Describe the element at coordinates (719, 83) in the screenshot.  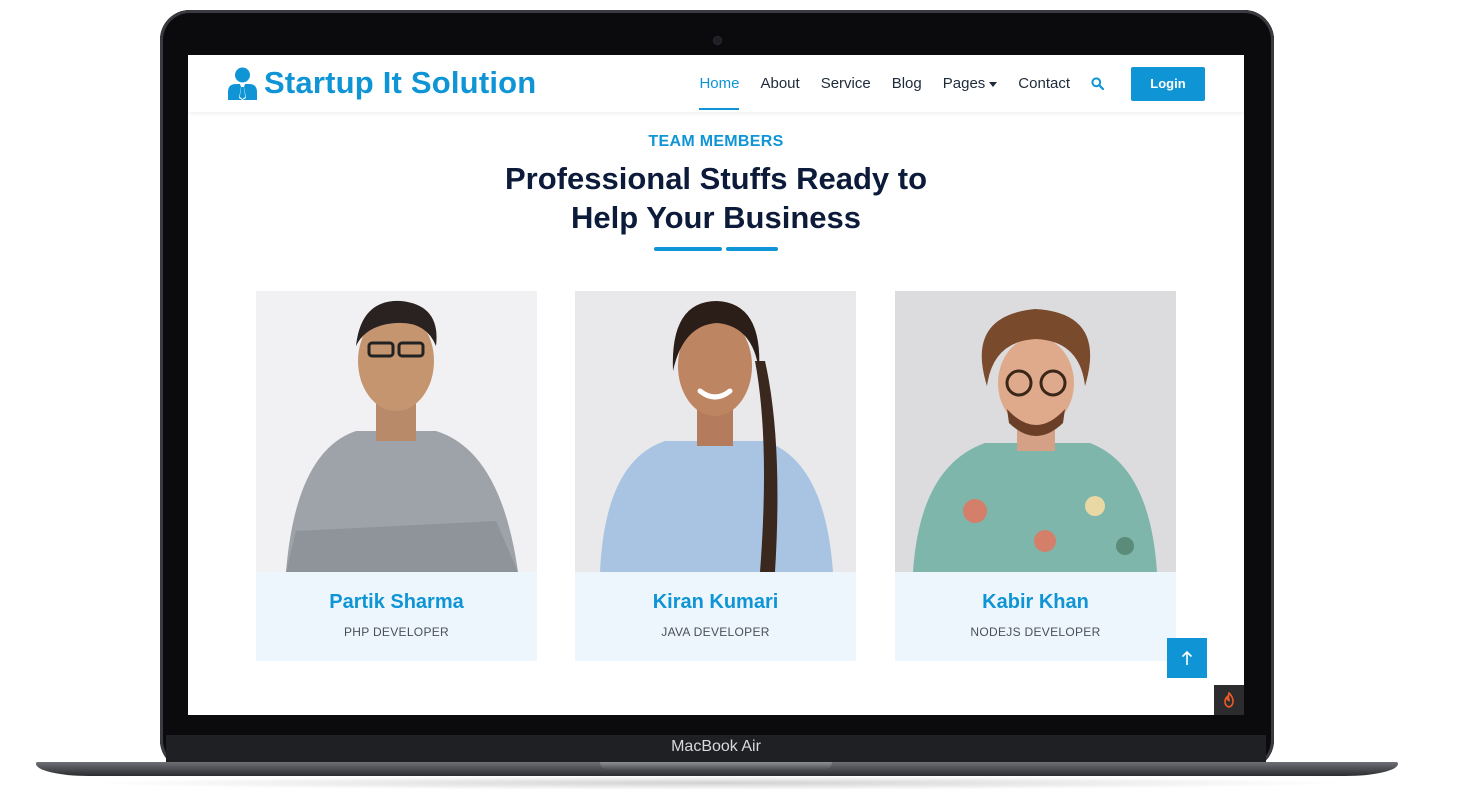
I see `nav-item-home: Home` at that location.